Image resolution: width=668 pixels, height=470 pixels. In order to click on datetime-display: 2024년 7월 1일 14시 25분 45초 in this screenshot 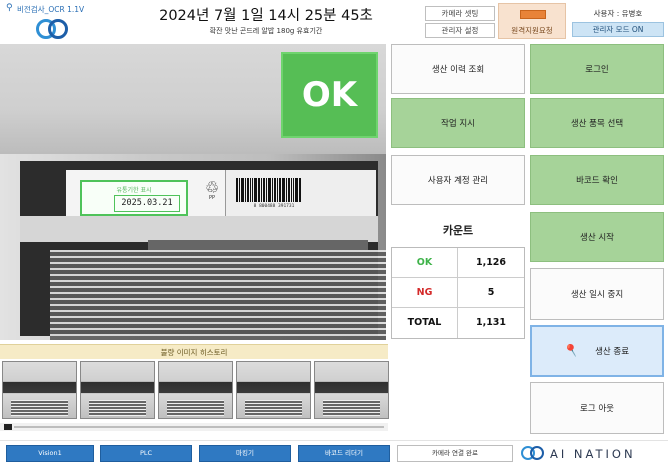, I will do `click(266, 16)`.